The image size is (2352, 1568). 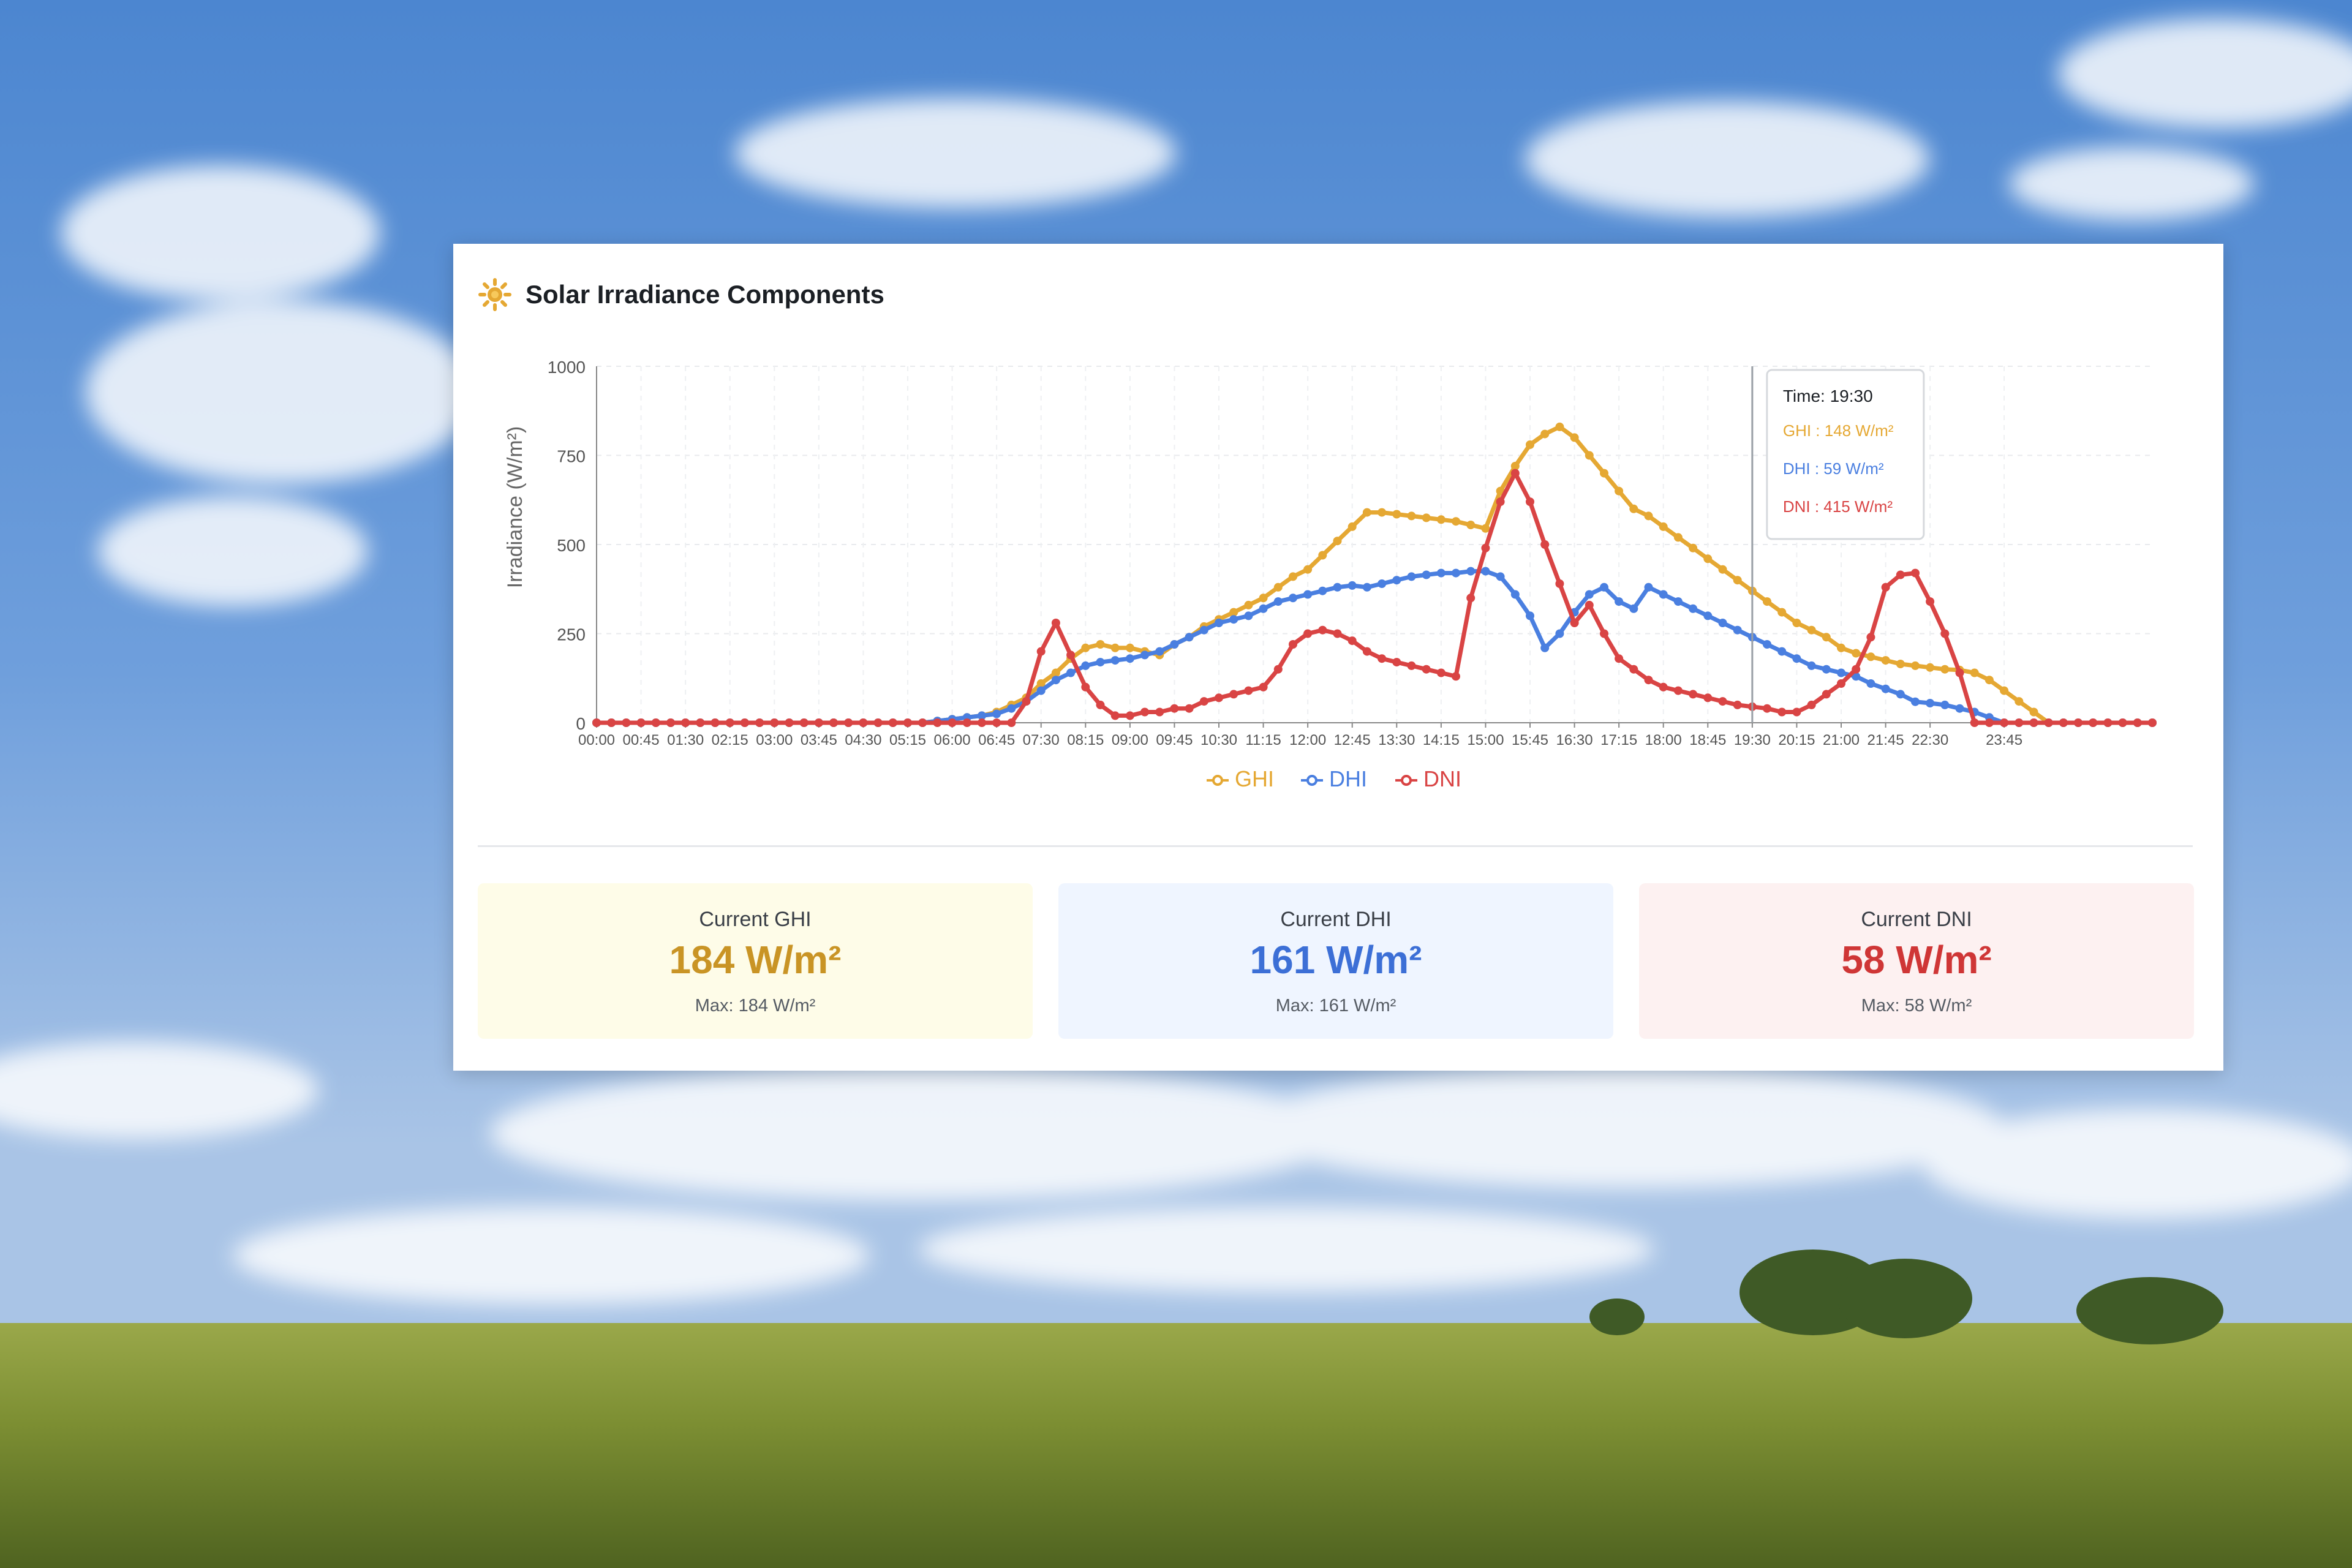 What do you see at coordinates (1428, 778) in the screenshot?
I see `legend-item-dni: DNI` at bounding box center [1428, 778].